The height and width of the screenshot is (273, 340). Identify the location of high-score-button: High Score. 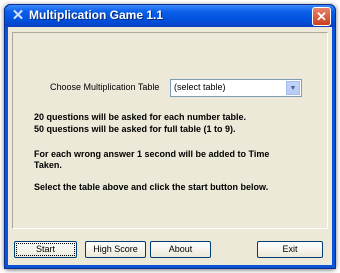
(115, 249).